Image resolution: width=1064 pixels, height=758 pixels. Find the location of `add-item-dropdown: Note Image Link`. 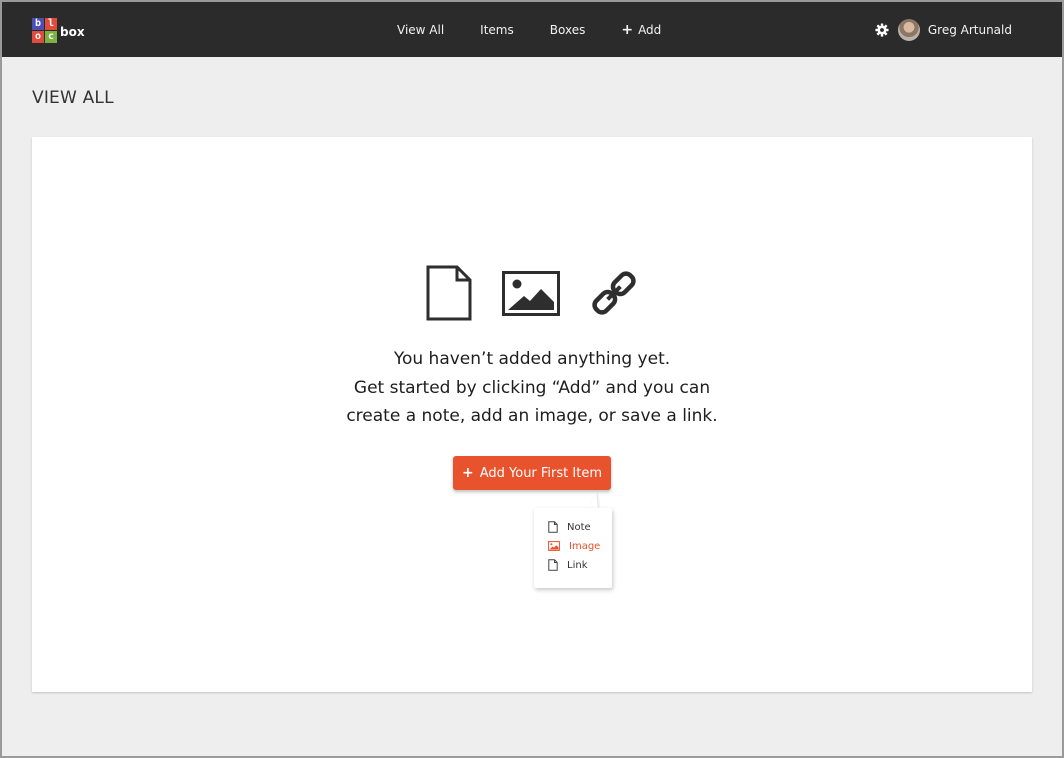

add-item-dropdown: Note Image Link is located at coordinates (573, 548).